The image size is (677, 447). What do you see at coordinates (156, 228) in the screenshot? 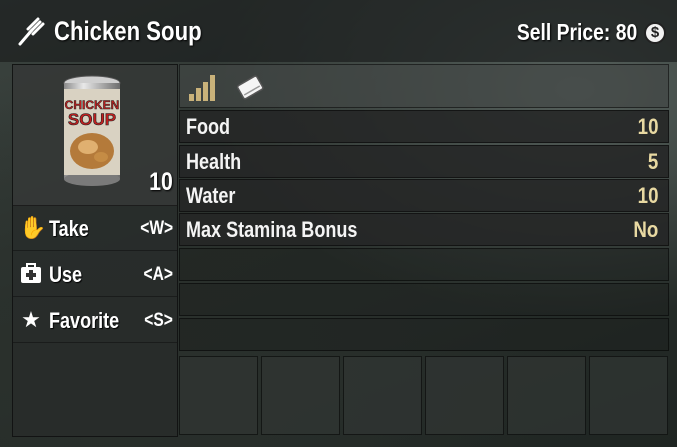
I see `take-key: <W>` at bounding box center [156, 228].